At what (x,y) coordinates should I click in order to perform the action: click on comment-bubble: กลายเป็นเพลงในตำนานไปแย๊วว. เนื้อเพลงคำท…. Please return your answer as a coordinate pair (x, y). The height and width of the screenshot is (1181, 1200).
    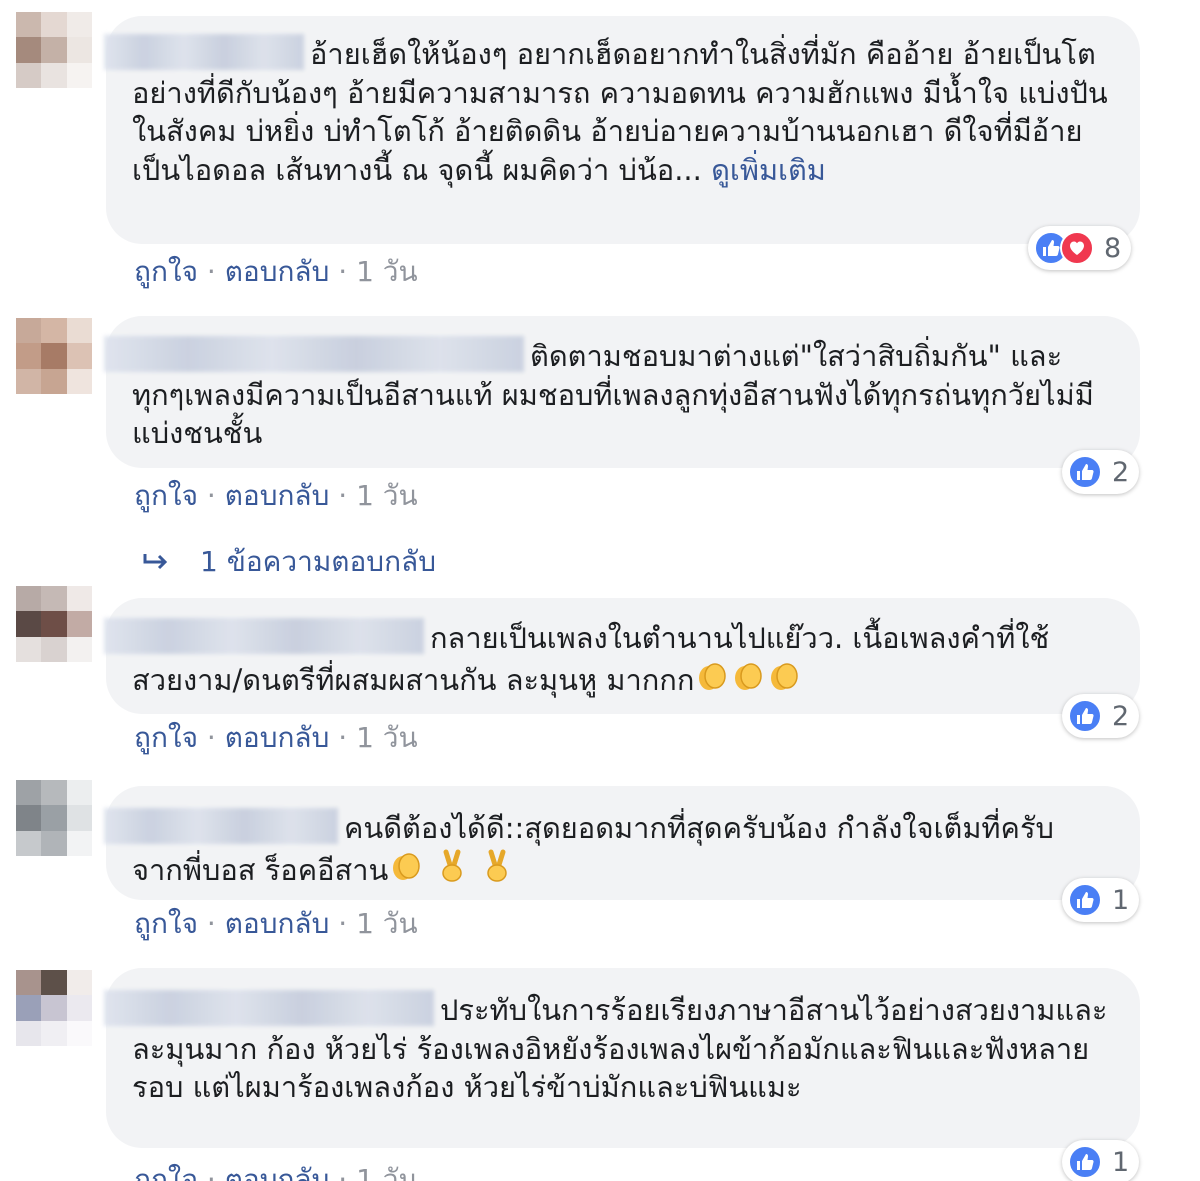
    Looking at the image, I should click on (622, 656).